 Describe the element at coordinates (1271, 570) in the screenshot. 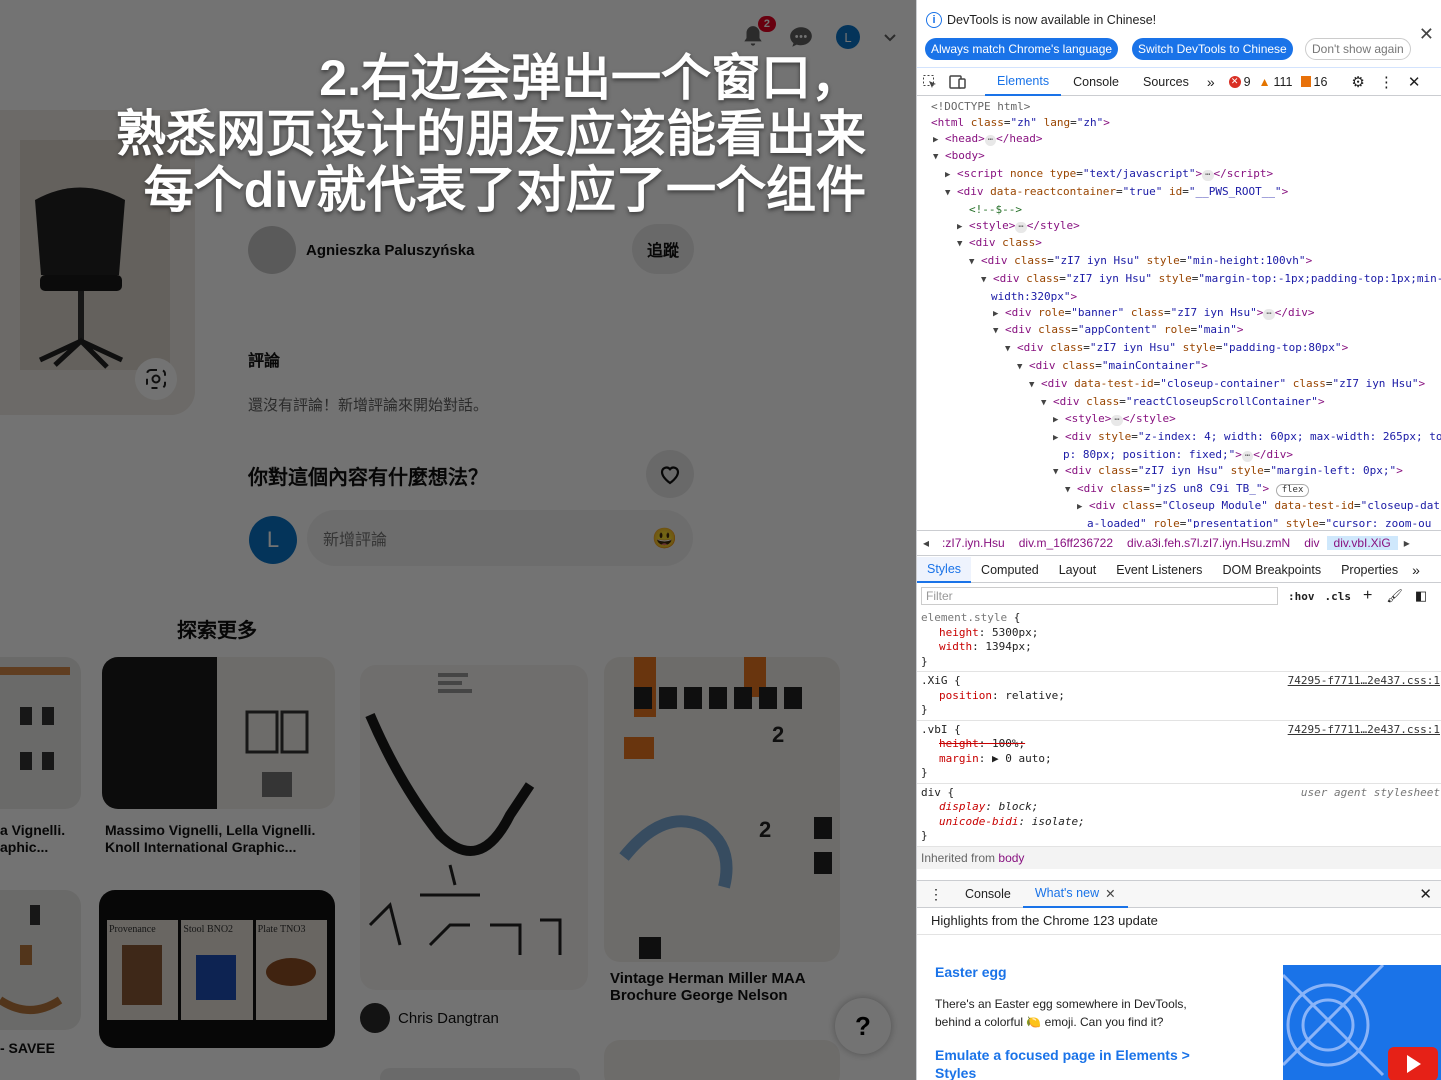

I see `subtab-dom-breakpoints: DOM Breakpoints` at that location.